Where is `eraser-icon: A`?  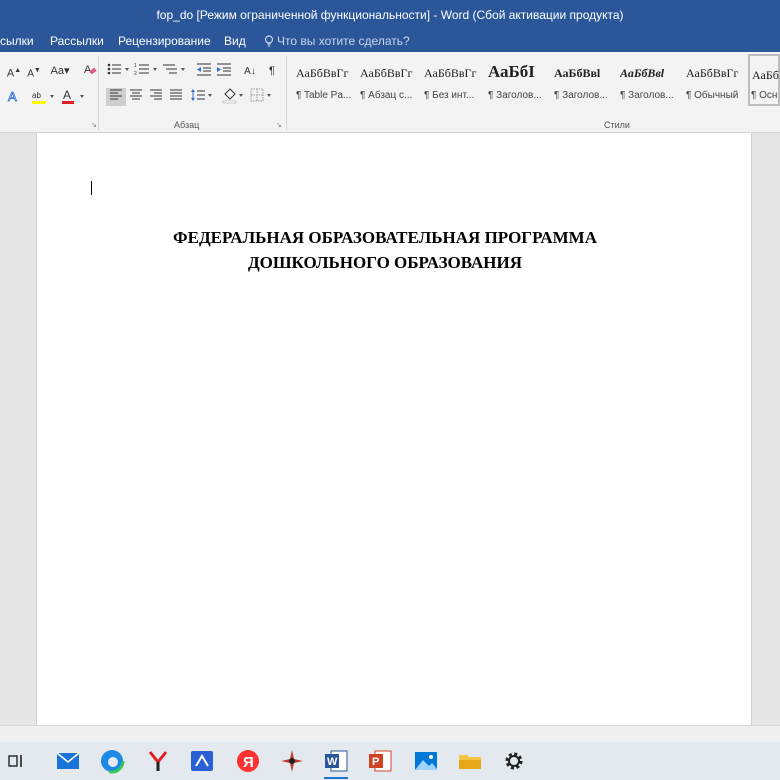
eraser-icon: A is located at coordinates (90, 70).